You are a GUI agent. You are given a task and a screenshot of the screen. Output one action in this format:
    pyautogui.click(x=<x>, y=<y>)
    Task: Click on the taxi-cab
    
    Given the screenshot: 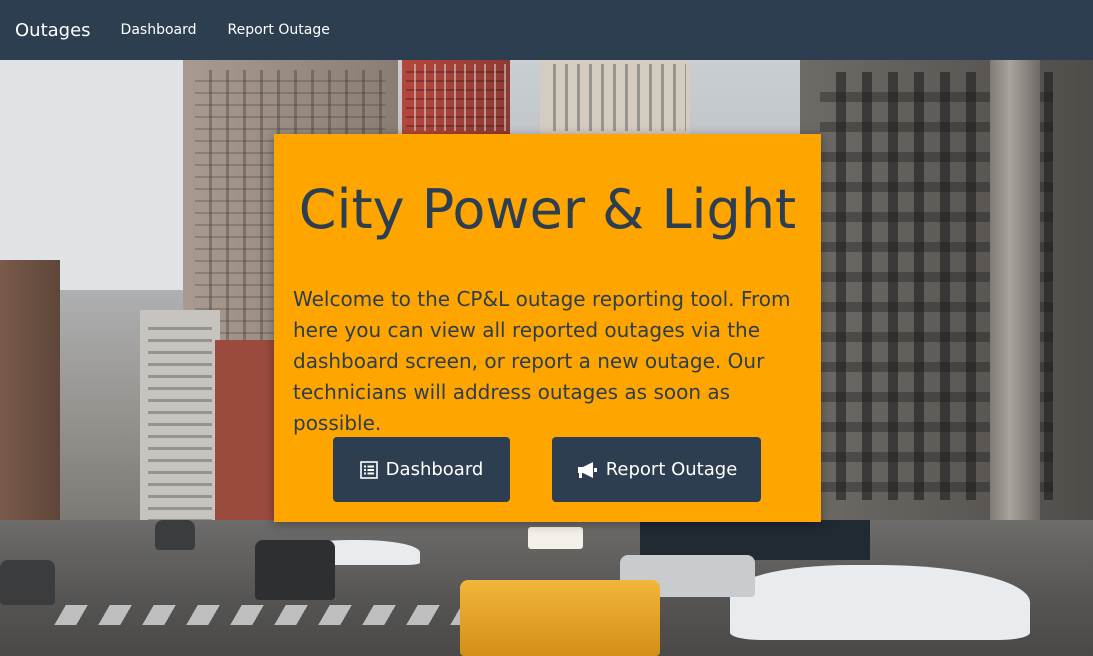 What is the action you would take?
    pyautogui.click(x=560, y=618)
    